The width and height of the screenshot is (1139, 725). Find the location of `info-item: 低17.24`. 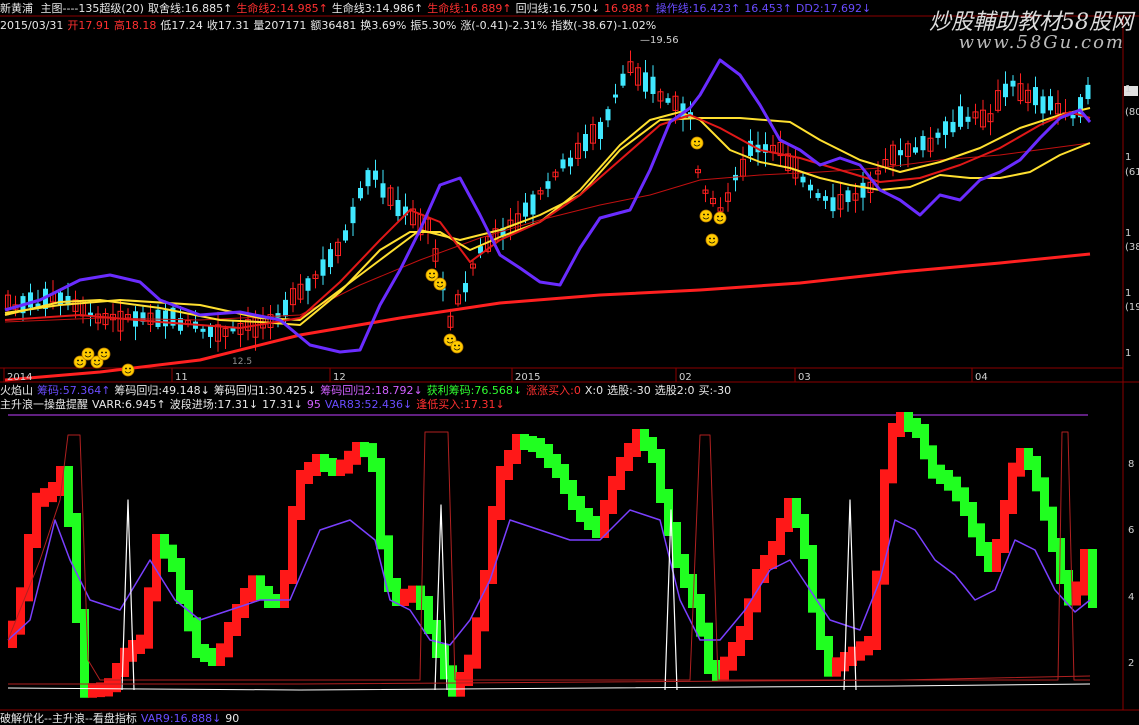

info-item: 低17.24 is located at coordinates (181, 25).